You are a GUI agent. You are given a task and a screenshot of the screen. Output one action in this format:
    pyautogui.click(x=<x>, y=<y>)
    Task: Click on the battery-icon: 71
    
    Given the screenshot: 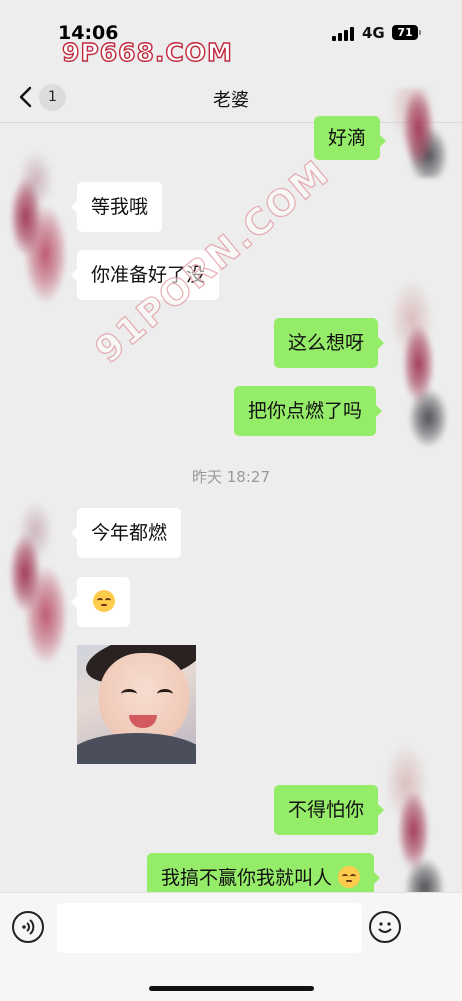 What is the action you would take?
    pyautogui.click(x=405, y=32)
    